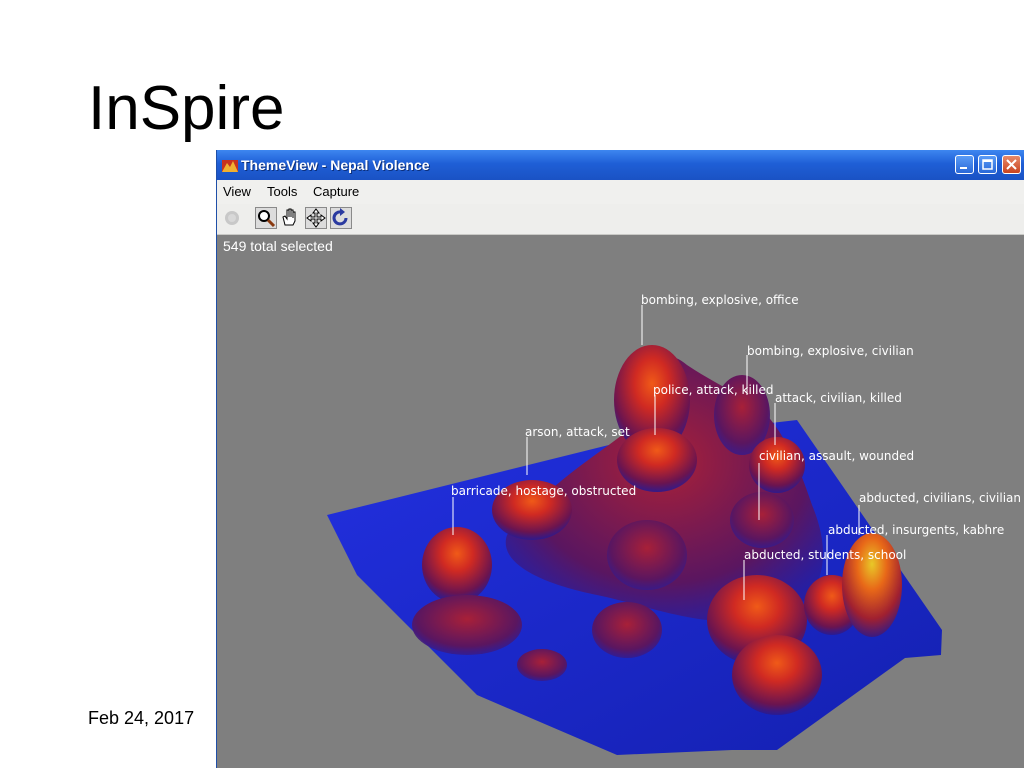 This screenshot has height=768, width=1024. Describe the element at coordinates (341, 218) in the screenshot. I see `rotate-icon` at that location.